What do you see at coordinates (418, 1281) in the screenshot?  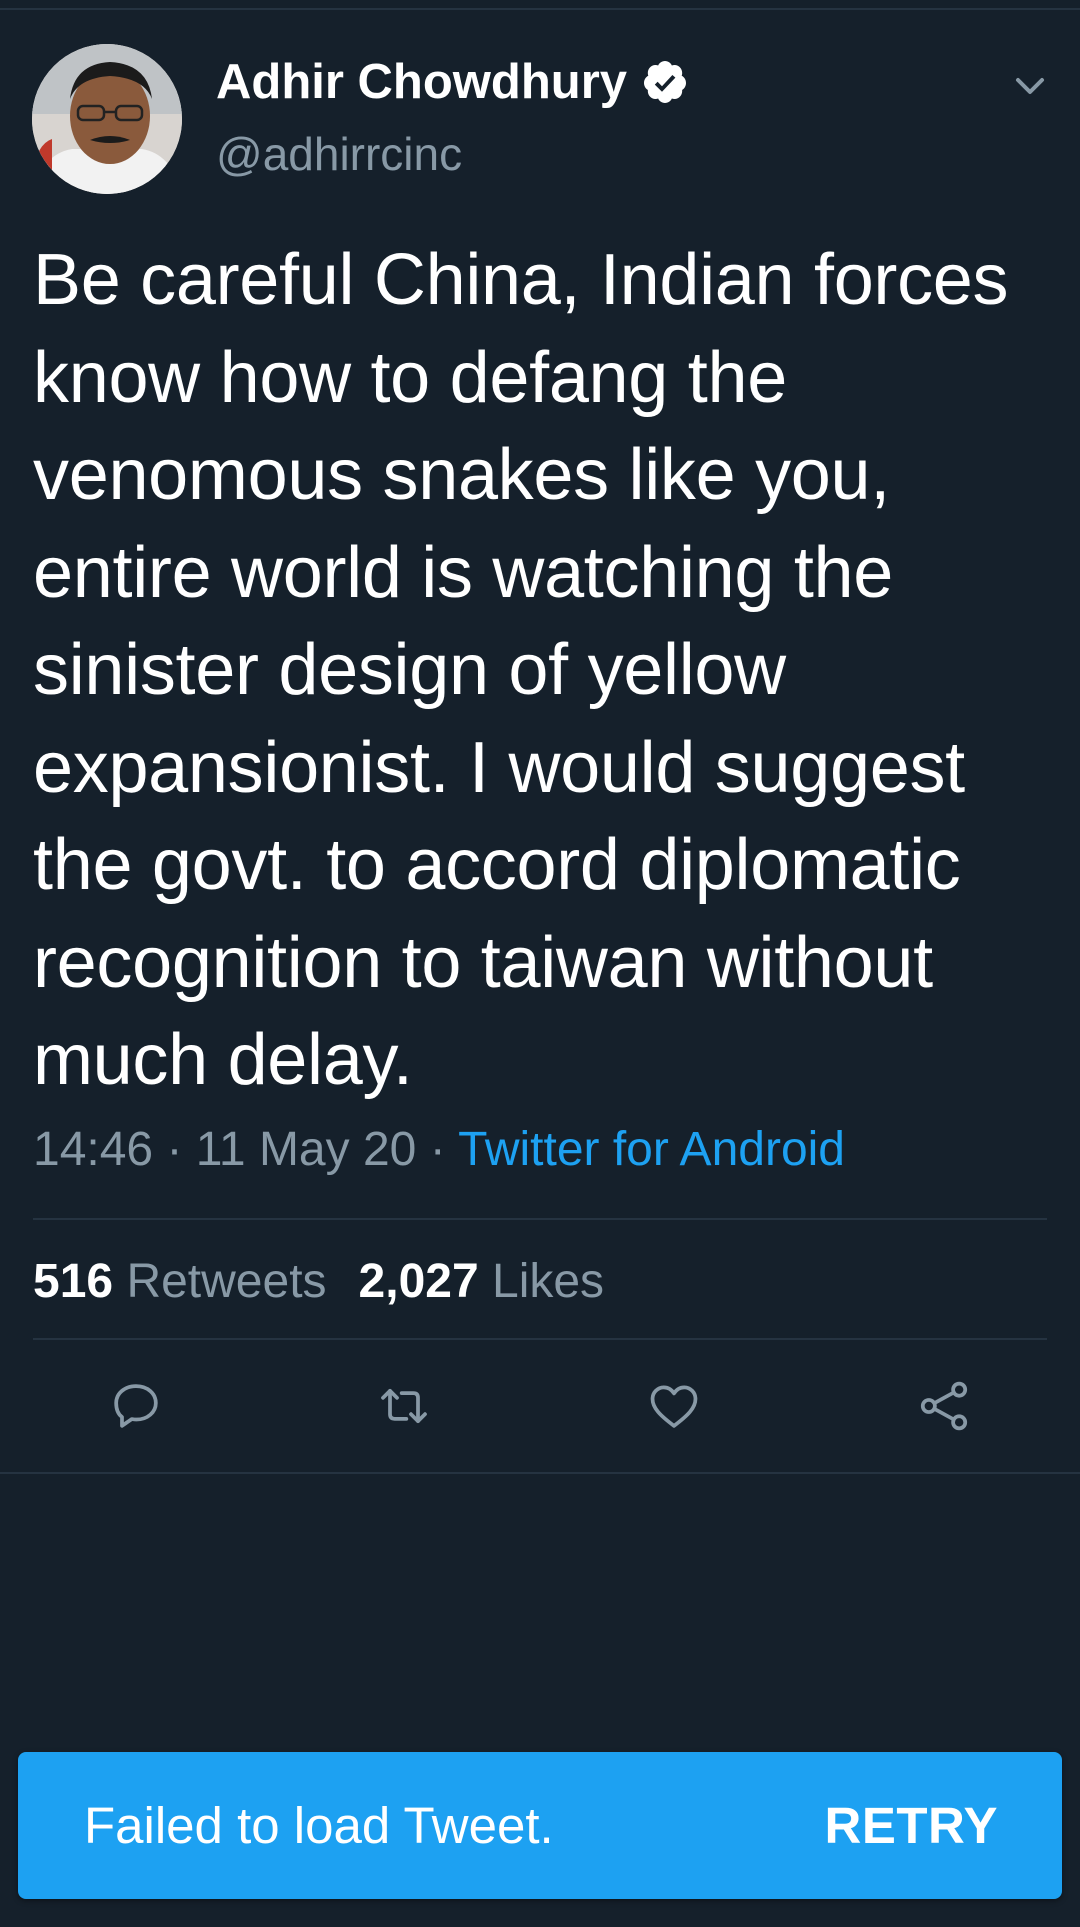 I see `likes-count: 2,027` at bounding box center [418, 1281].